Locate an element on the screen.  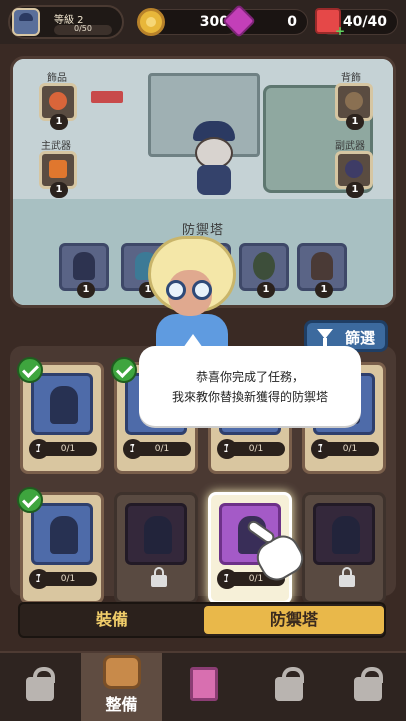
nav-equip-label: 整備 is located at coordinates (121, 704).